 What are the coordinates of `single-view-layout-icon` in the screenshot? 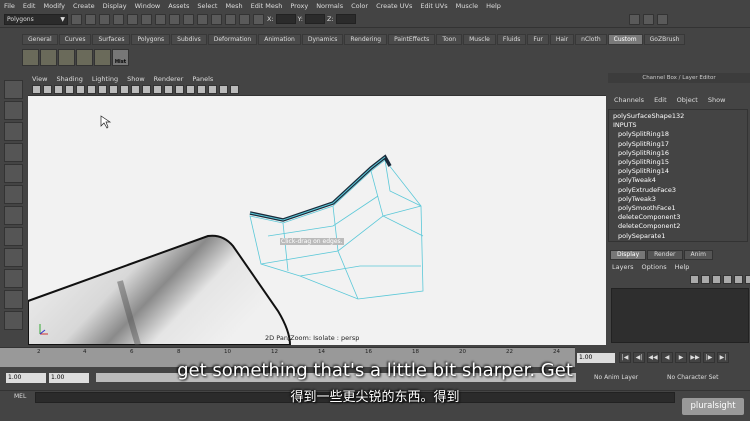 It's located at (13, 299).